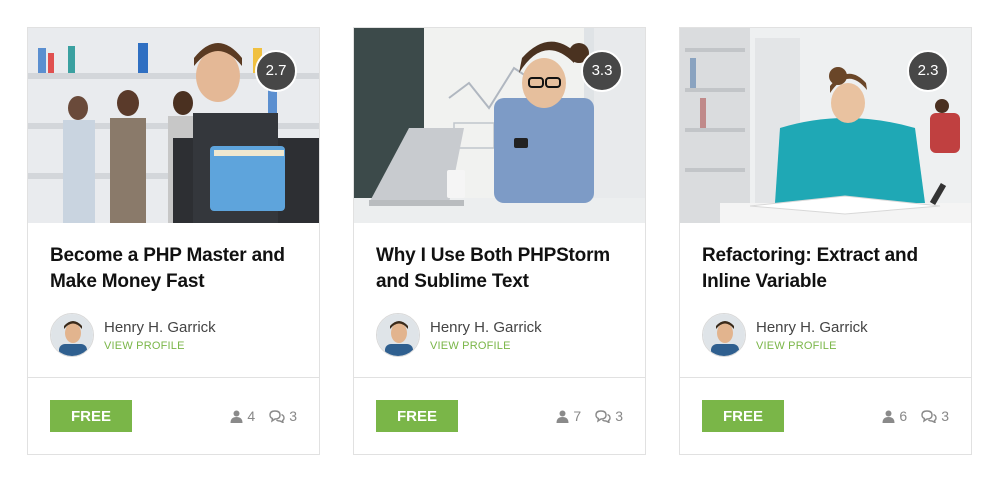  I want to click on course-title: Refactoring: Extract and Inline Variable, so click(825, 271).